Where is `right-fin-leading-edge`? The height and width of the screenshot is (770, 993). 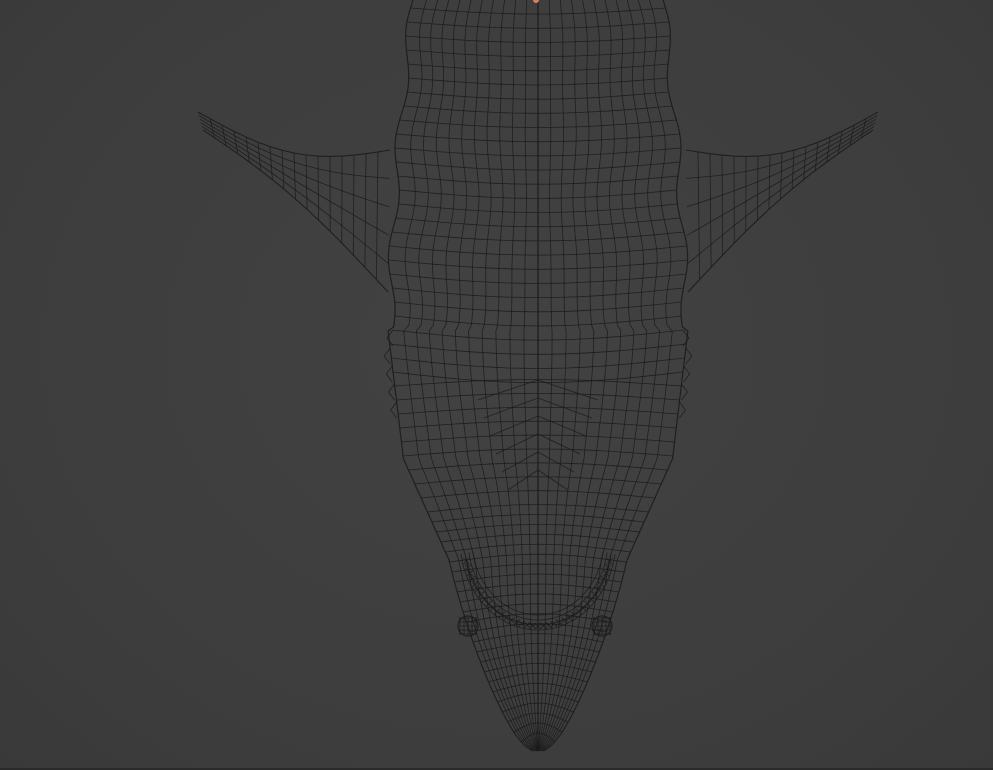 right-fin-leading-edge is located at coordinates (782, 134).